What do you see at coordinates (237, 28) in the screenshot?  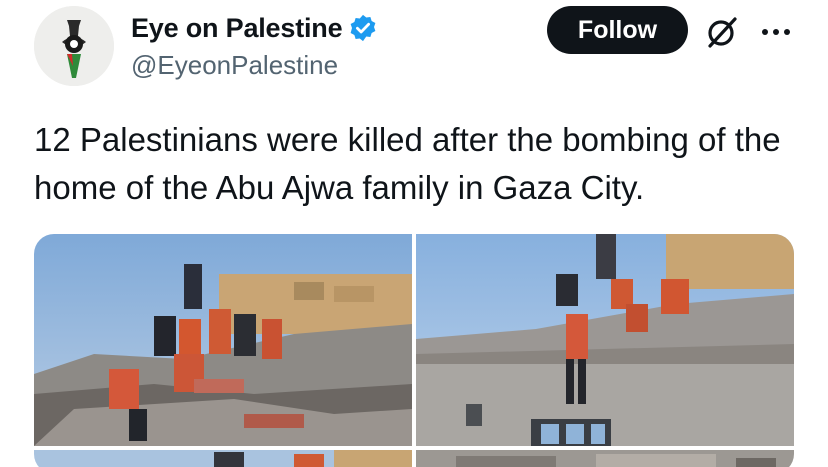 I see `author-display-name: Eye on Palestine` at bounding box center [237, 28].